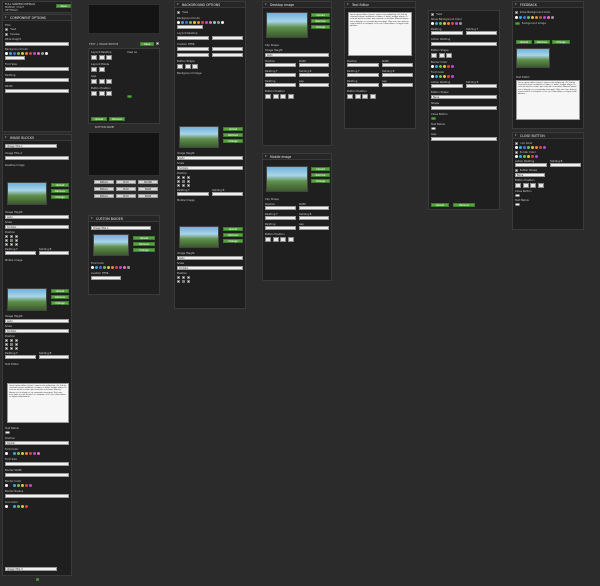 The height and width of the screenshot is (586, 600). I want to click on button-shape-select: None, so click(530, 175).